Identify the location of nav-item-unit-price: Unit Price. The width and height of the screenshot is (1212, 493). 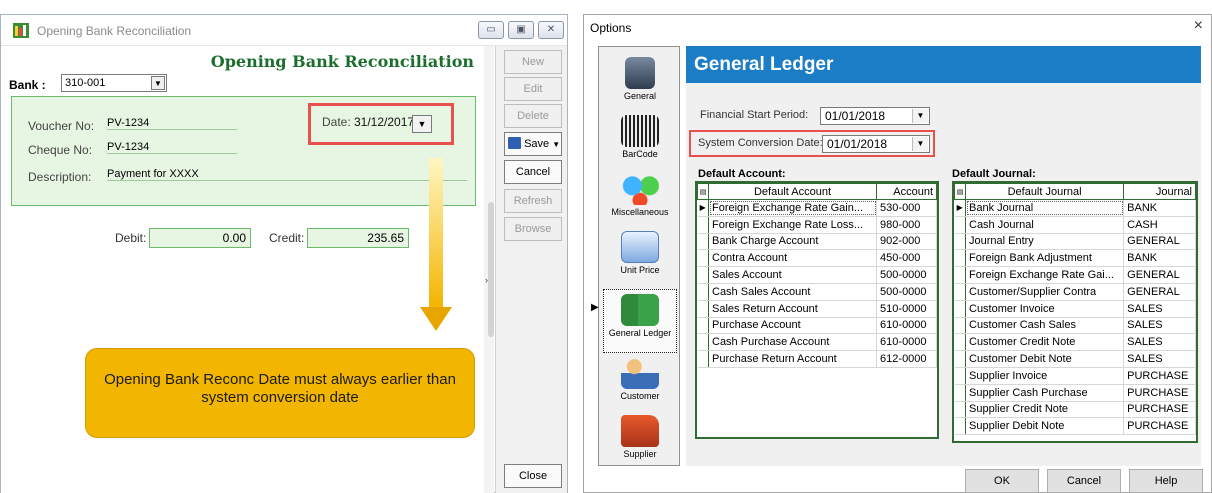
(640, 259).